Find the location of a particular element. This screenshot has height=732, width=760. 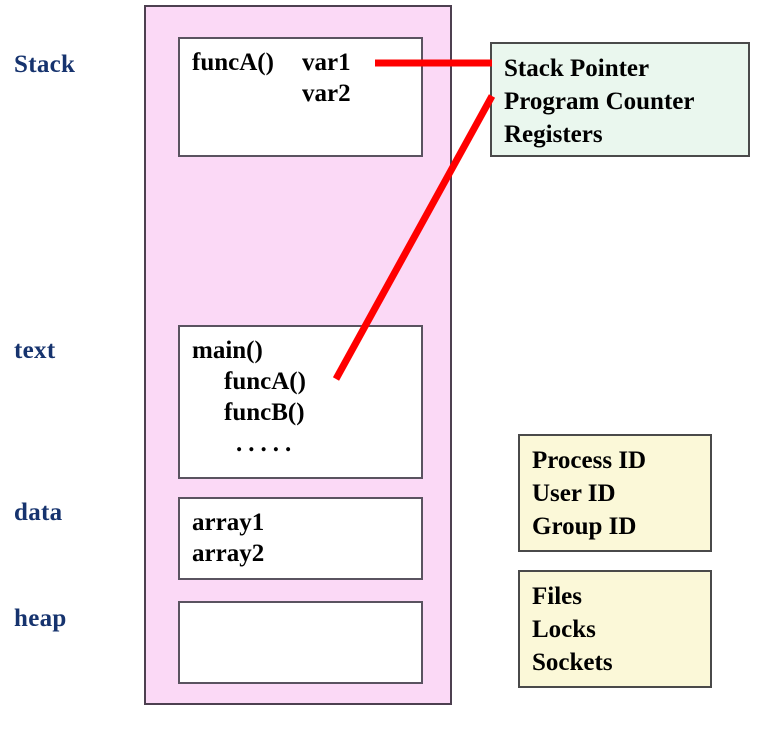

segment-label-stack: Stack is located at coordinates (45, 64).